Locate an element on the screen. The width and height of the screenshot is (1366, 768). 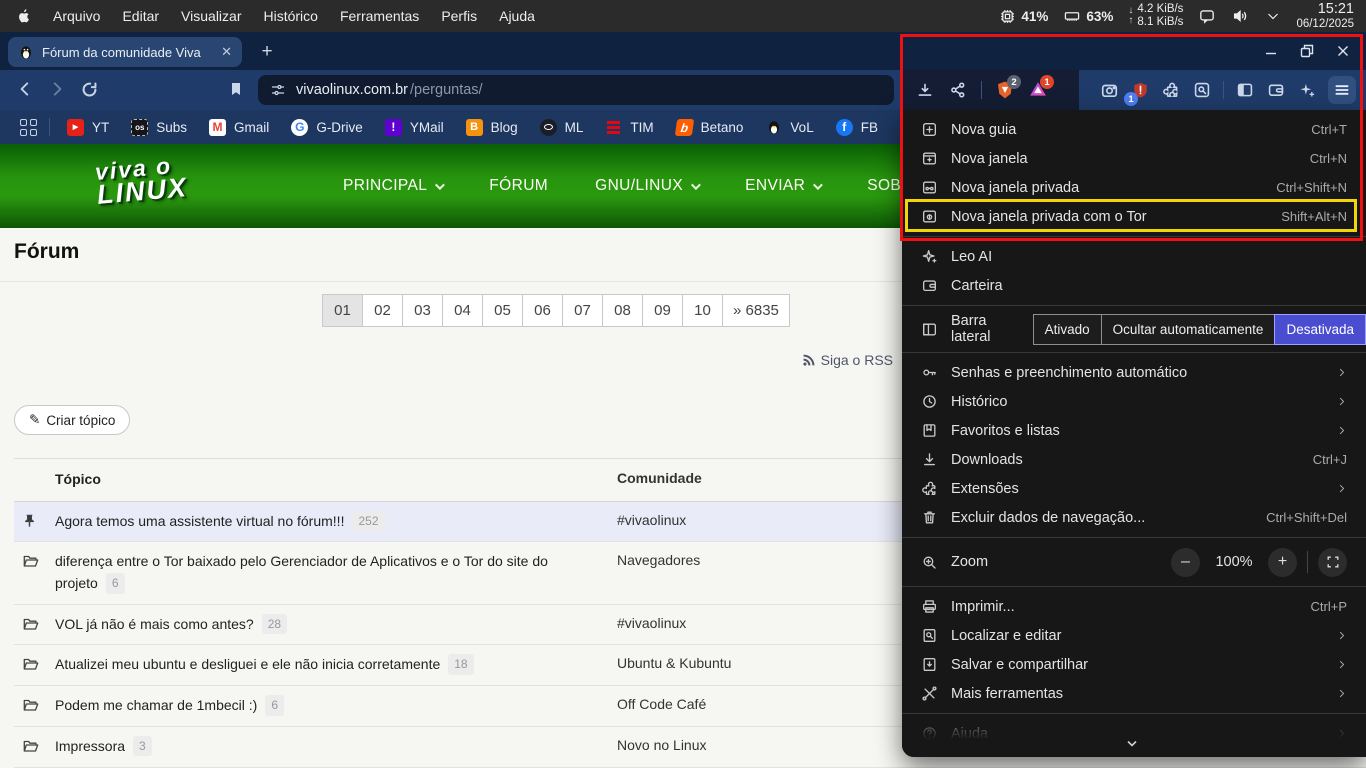
leo-ai-icon is located at coordinates (1307, 90).